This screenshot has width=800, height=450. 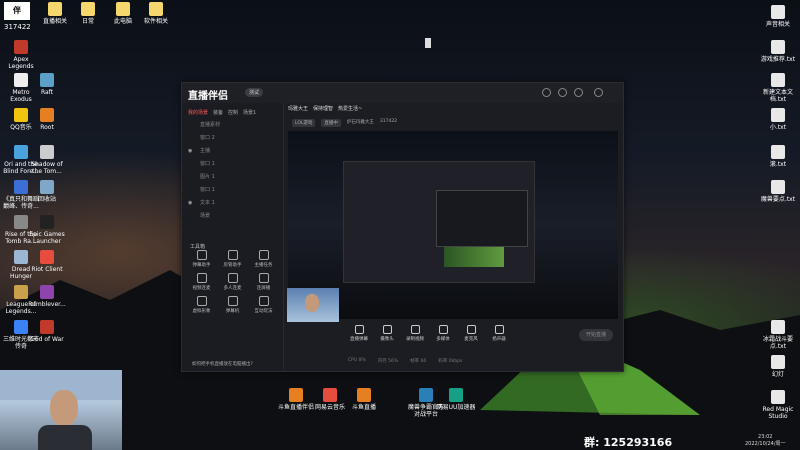 What do you see at coordinates (778, 156) in the screenshot?
I see `desktop-file-right-4: 滚.txt` at bounding box center [778, 156].